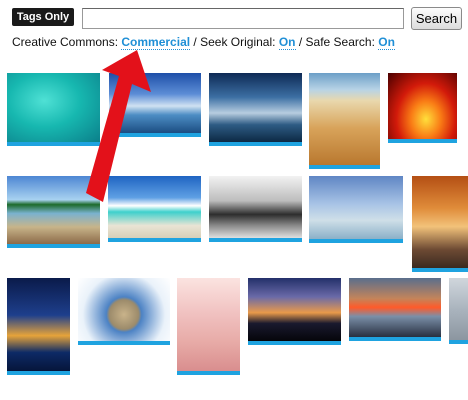 This screenshot has height=400, width=468. What do you see at coordinates (208, 326) in the screenshot?
I see `thumbnail-woman-beach` at bounding box center [208, 326].